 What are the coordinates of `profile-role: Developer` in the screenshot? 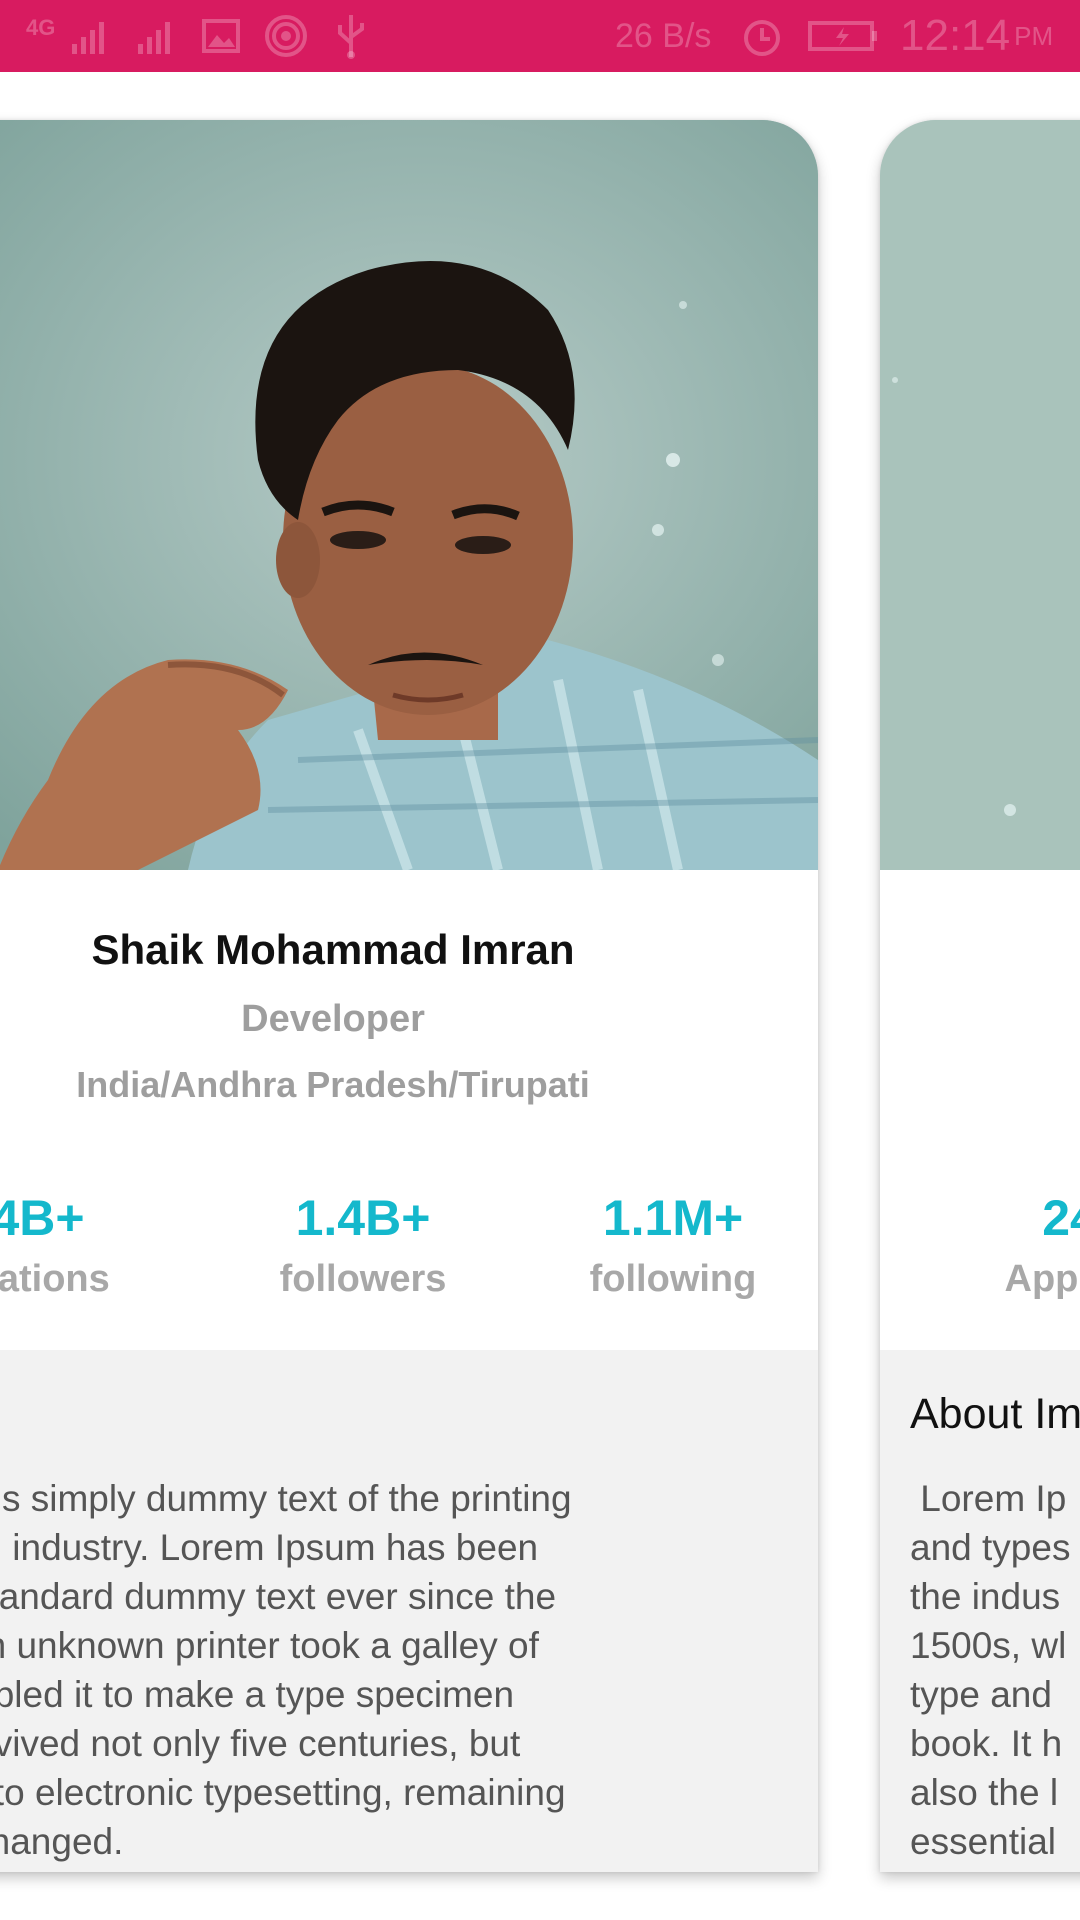 It's located at (333, 1019).